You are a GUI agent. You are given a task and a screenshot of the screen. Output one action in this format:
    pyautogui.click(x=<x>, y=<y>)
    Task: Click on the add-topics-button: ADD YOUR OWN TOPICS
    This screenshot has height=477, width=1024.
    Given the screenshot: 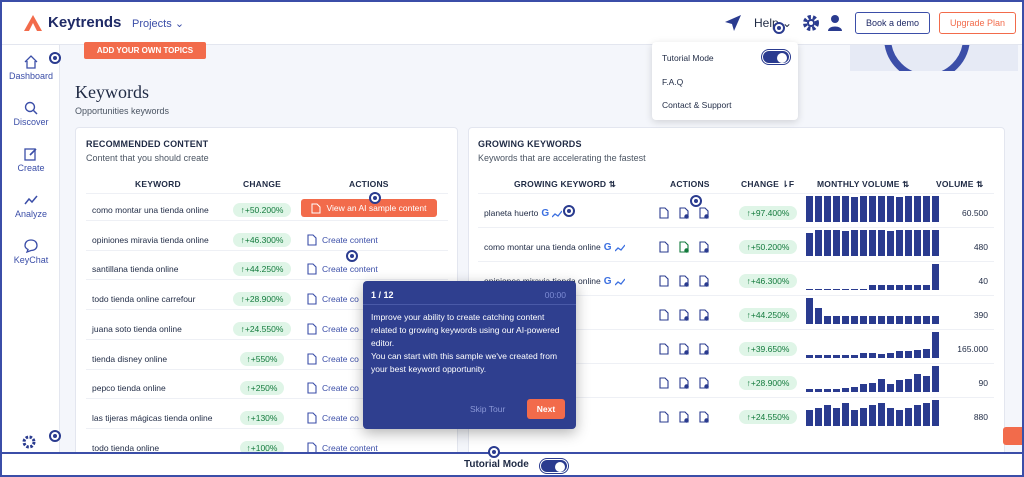 What is the action you would take?
    pyautogui.click(x=145, y=50)
    